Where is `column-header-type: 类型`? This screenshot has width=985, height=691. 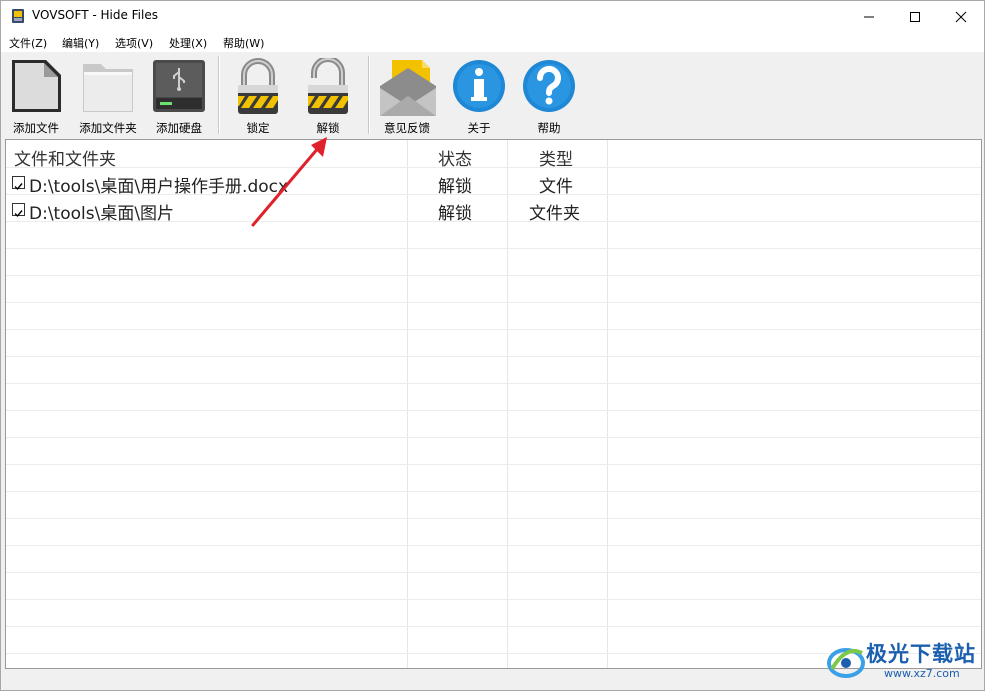 column-header-type: 类型 is located at coordinates (556, 157).